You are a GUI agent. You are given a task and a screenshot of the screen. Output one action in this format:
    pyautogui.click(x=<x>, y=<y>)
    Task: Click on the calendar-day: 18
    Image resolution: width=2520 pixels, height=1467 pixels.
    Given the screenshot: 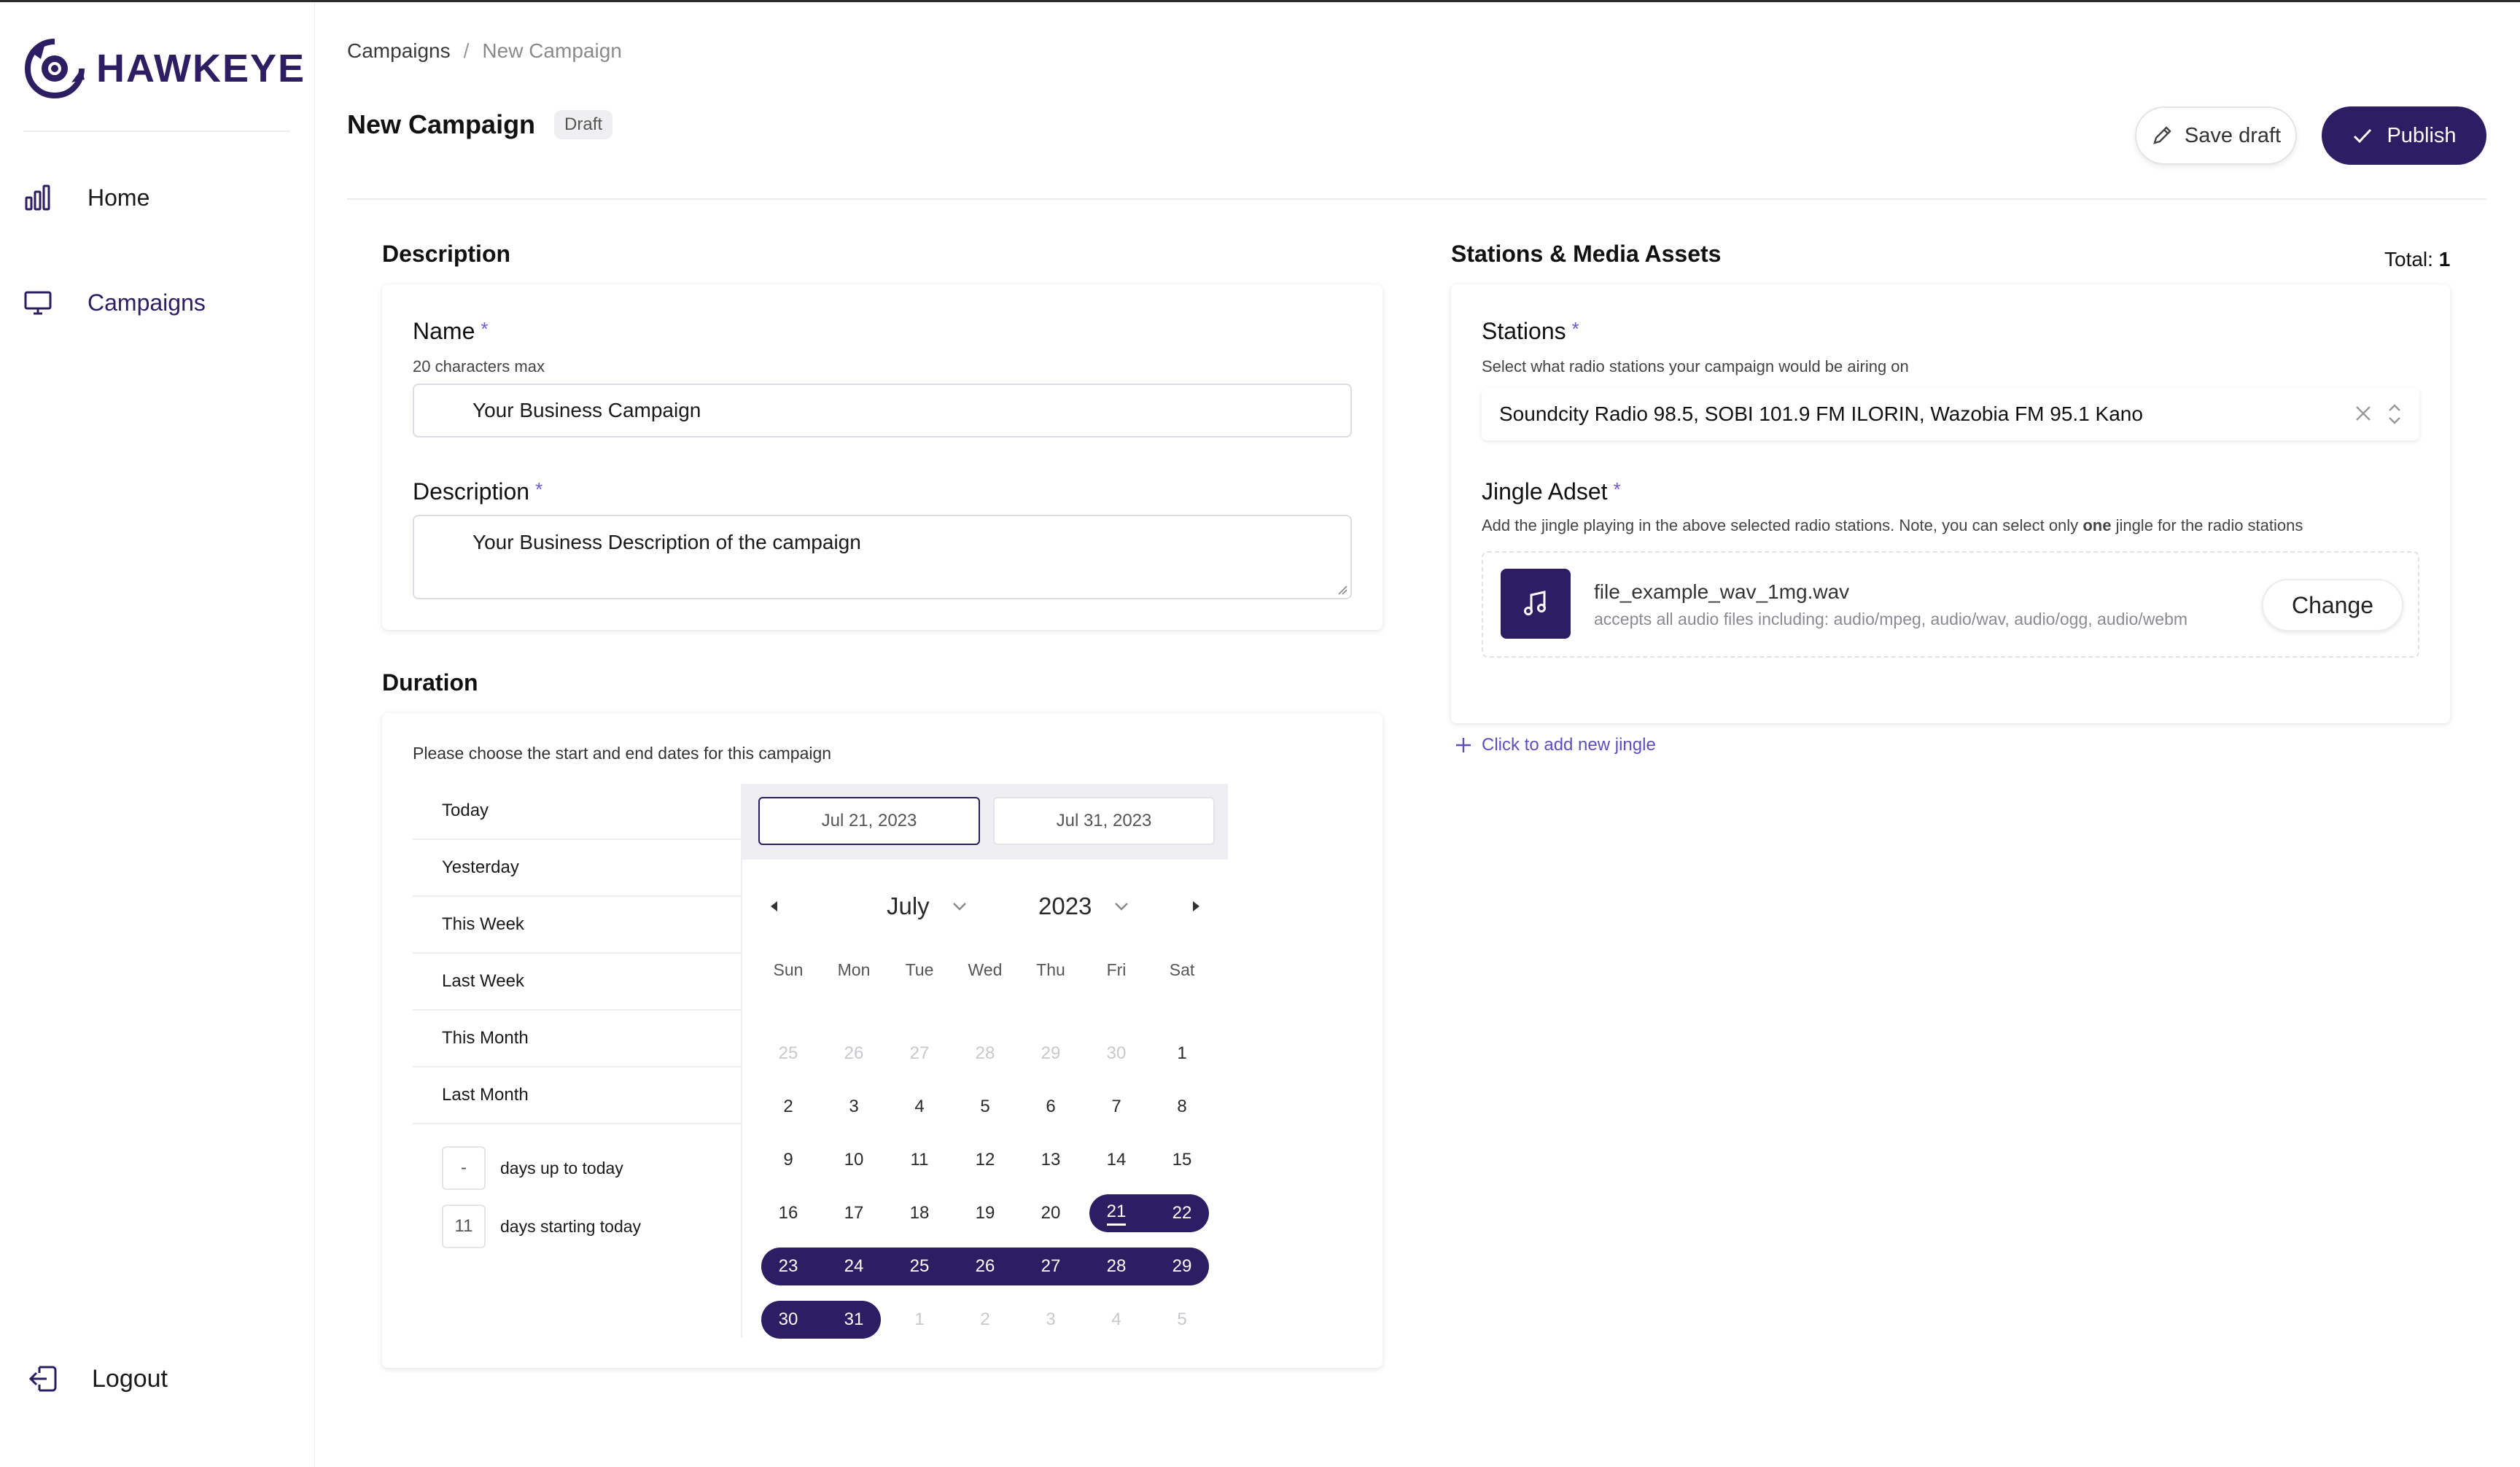 What is the action you would take?
    pyautogui.click(x=919, y=1213)
    